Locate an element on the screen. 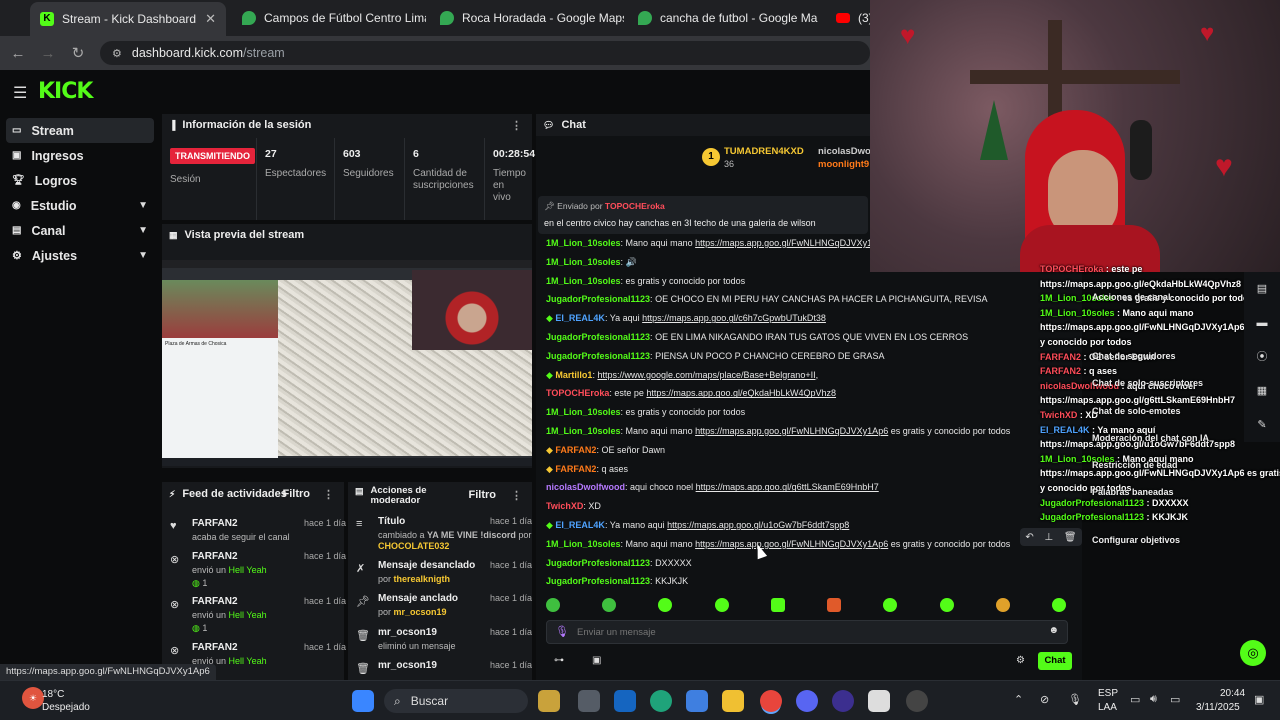  mod-menu-item: Chat de seguidores is located at coordinates (1134, 356).